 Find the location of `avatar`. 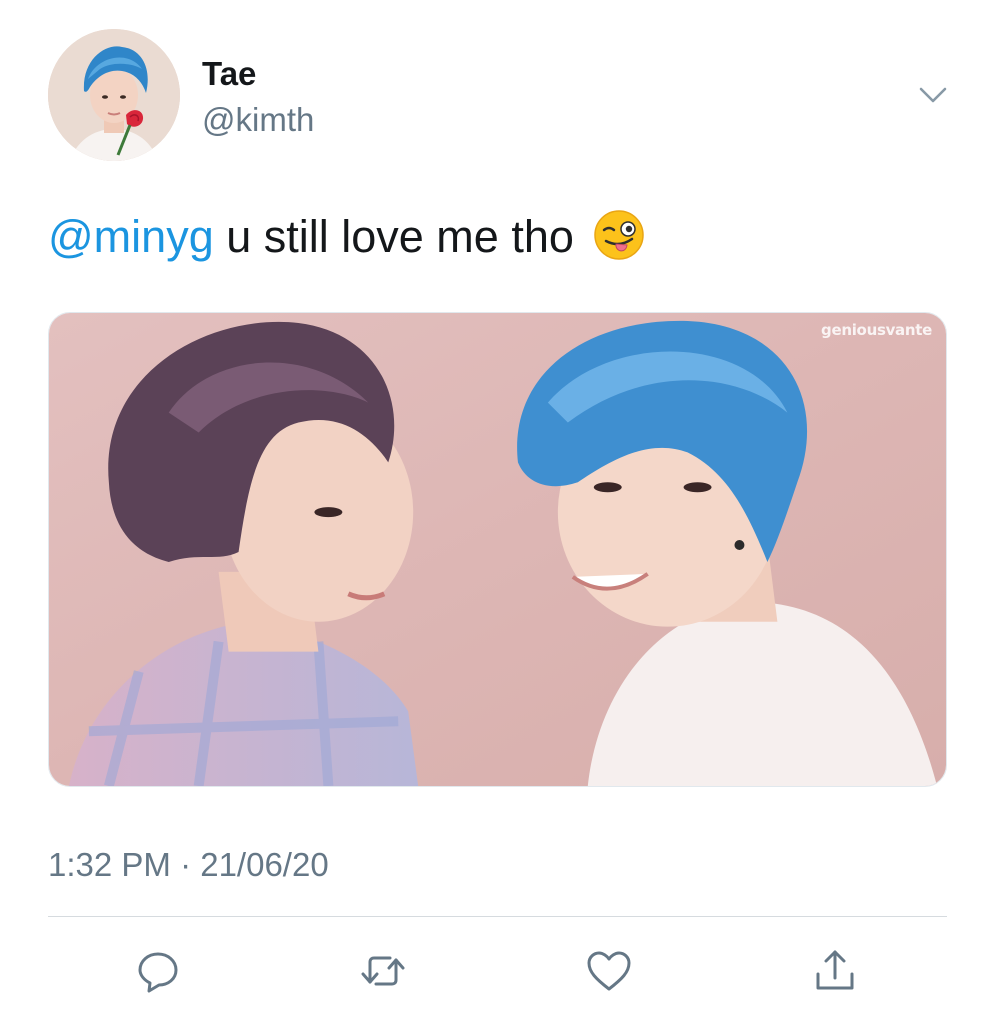

avatar is located at coordinates (114, 95).